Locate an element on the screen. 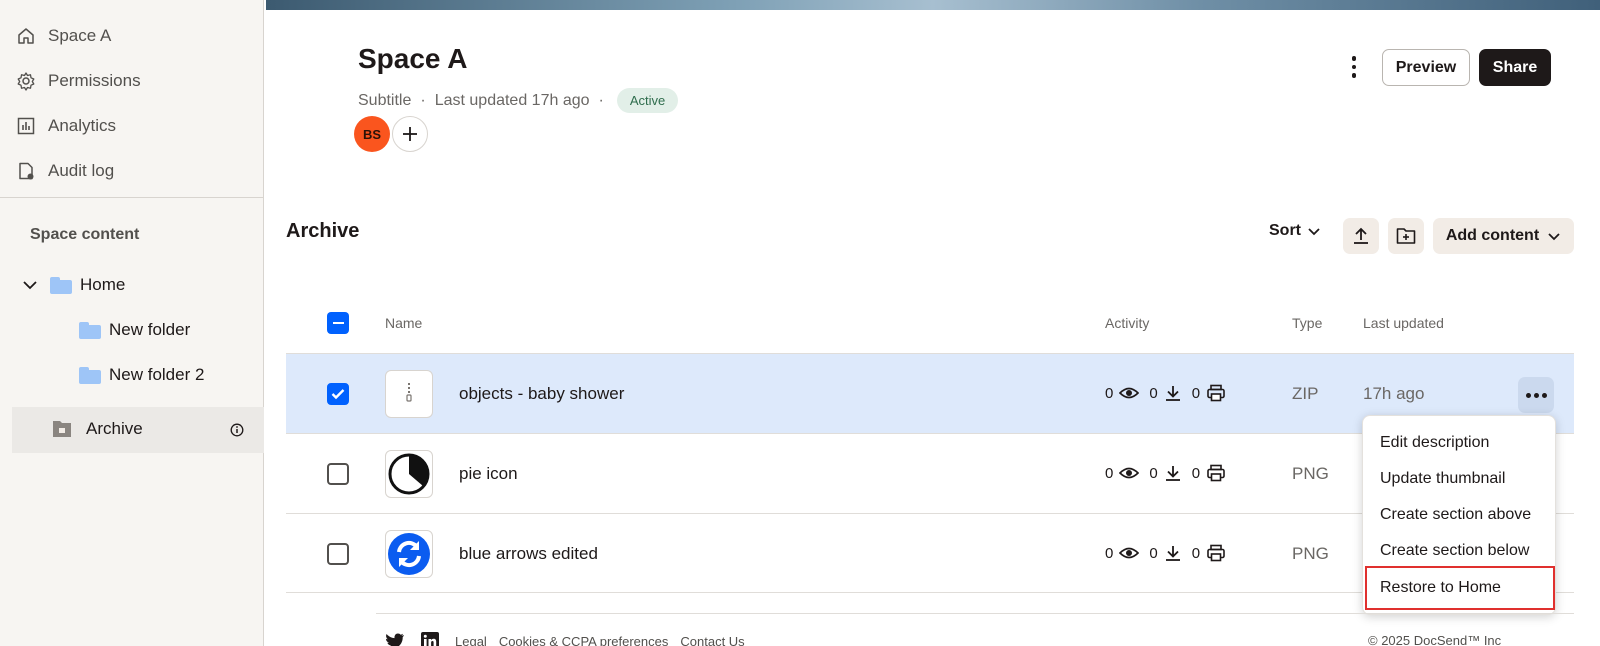  archive-box-icon is located at coordinates (62, 429).